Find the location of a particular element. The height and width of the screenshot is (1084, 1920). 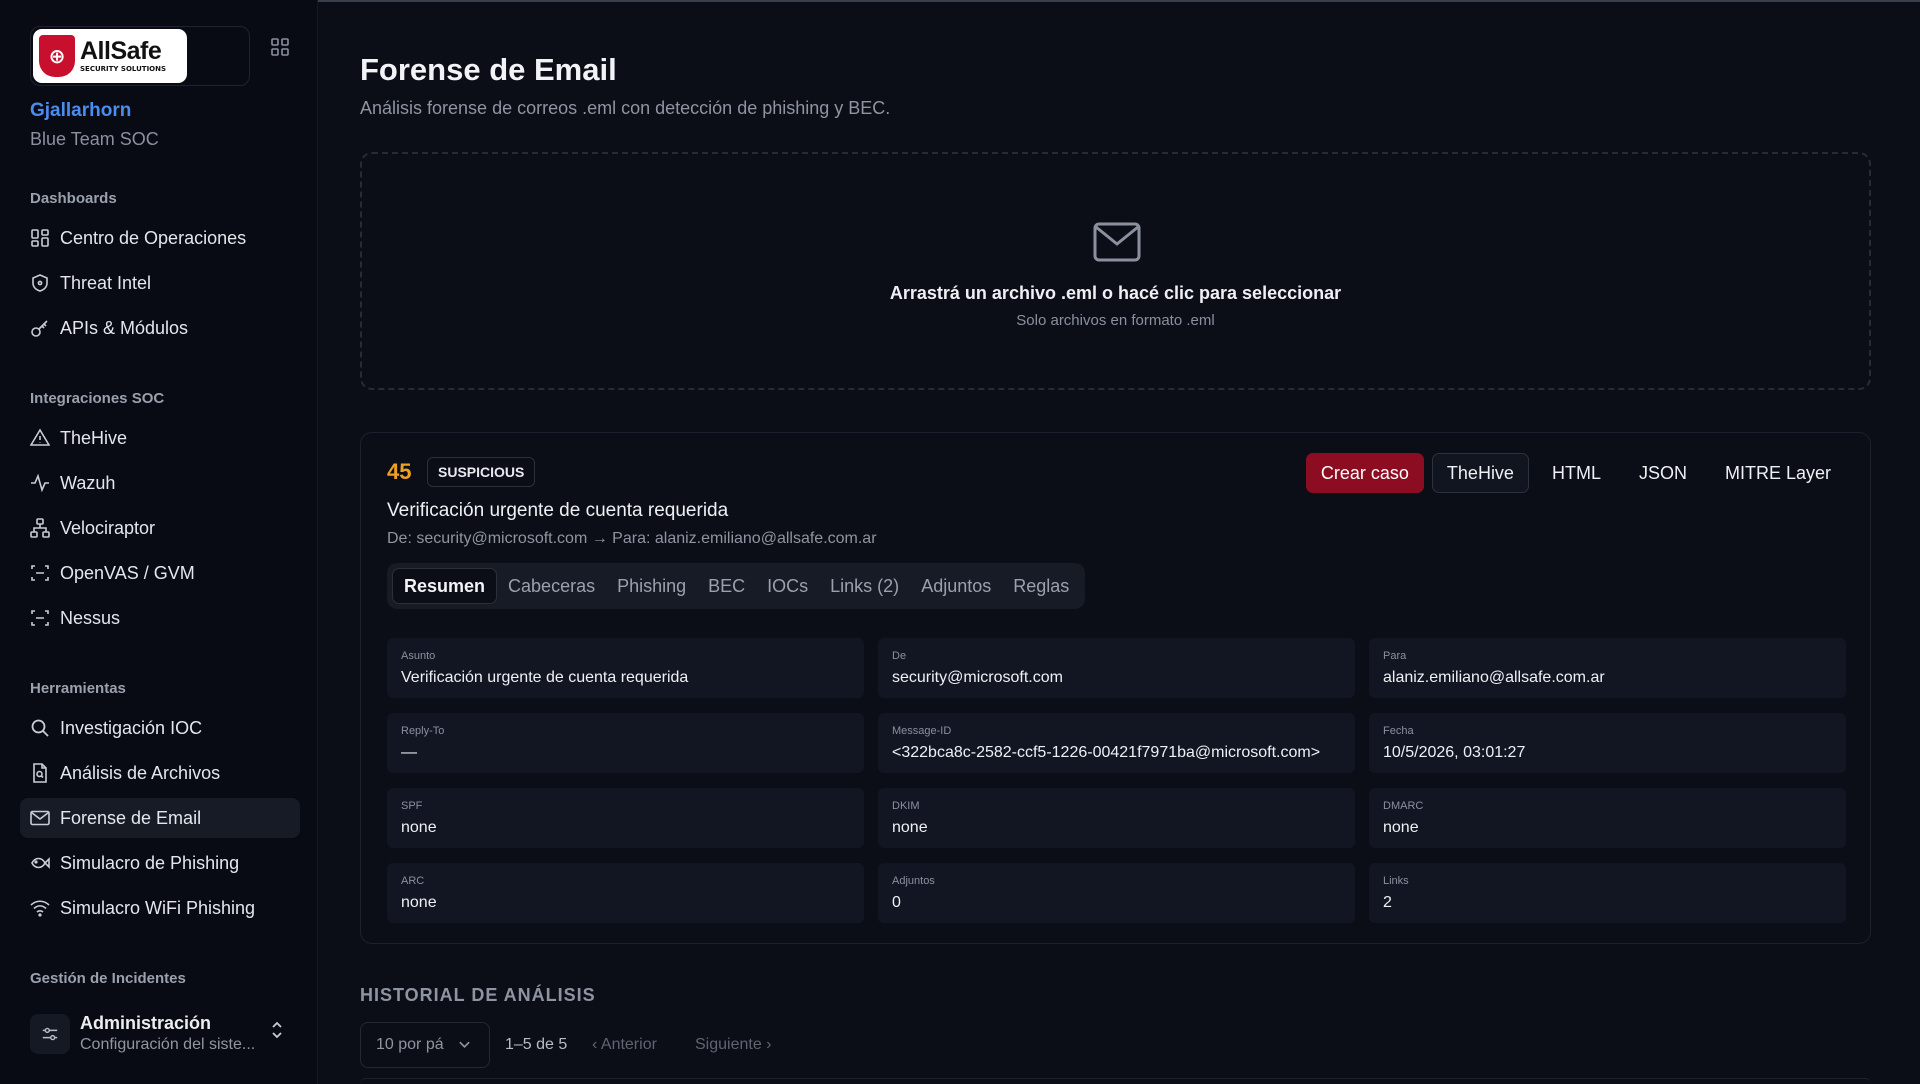

export-json-button: JSON is located at coordinates (1663, 473).